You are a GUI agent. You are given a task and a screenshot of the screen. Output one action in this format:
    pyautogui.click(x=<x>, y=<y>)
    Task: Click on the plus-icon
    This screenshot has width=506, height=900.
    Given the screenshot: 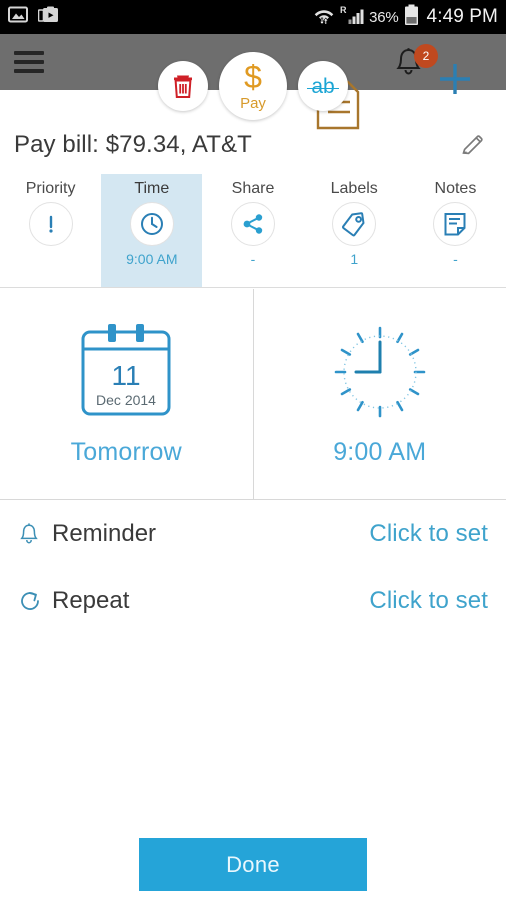 What is the action you would take?
    pyautogui.click(x=455, y=79)
    